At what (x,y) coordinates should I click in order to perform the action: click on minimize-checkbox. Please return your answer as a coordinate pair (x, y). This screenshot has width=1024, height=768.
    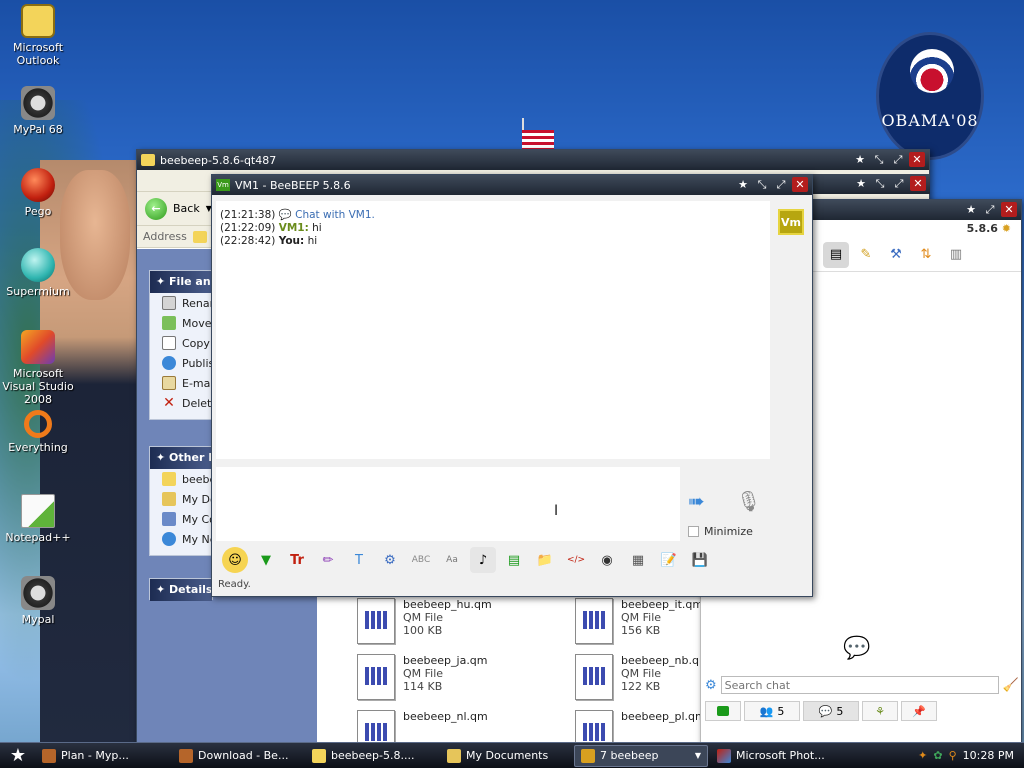
    Looking at the image, I should click on (693, 531).